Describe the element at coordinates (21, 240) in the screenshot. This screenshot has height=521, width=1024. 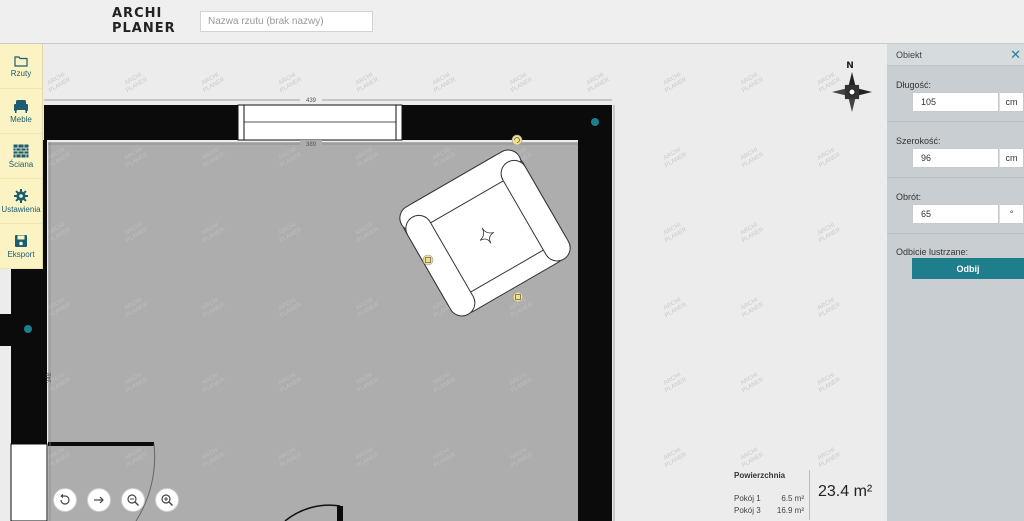
I see `floppy-disk-icon` at that location.